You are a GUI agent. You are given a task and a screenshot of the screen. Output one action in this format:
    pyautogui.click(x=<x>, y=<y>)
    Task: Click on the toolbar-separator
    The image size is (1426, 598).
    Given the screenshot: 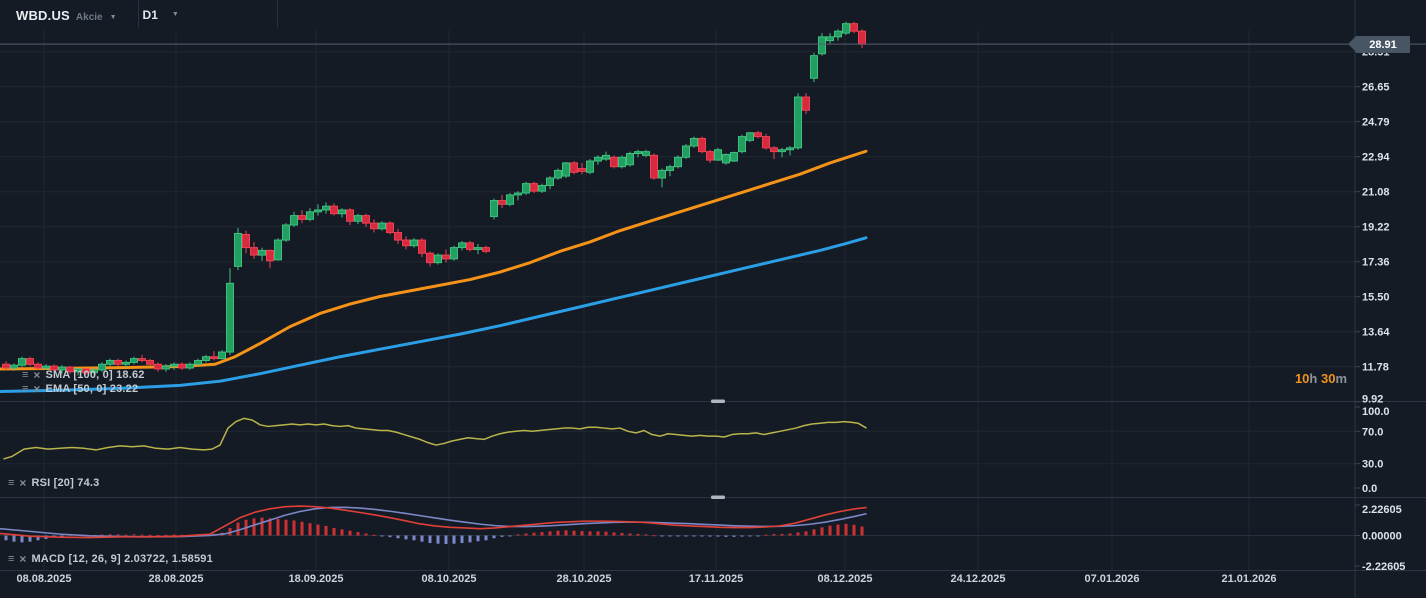 What is the action you would take?
    pyautogui.click(x=277, y=14)
    